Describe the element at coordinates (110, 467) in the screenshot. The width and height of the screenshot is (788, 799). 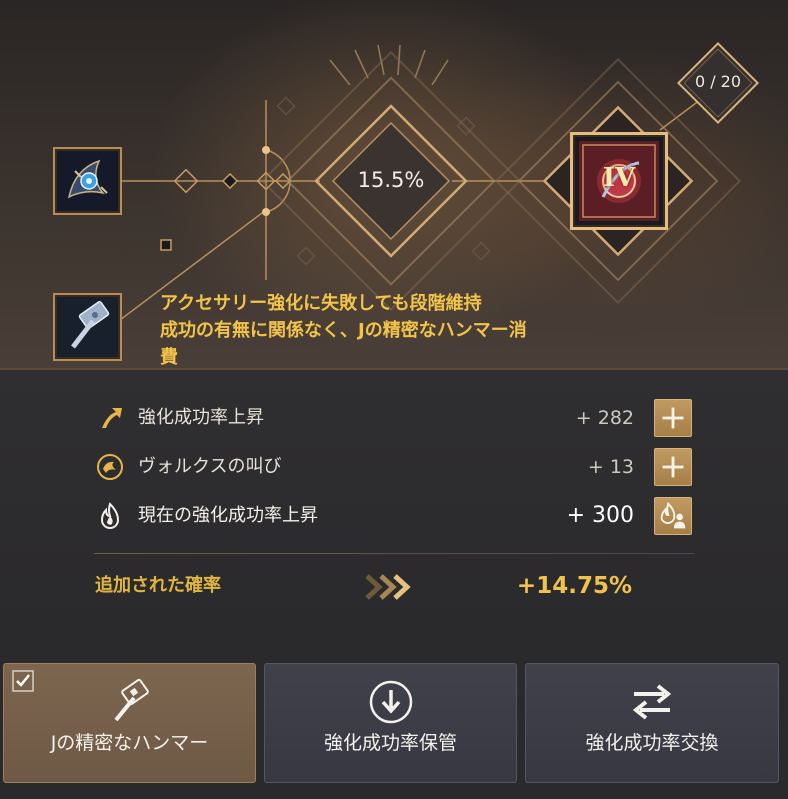
I see `vorcus-emblem-icon` at that location.